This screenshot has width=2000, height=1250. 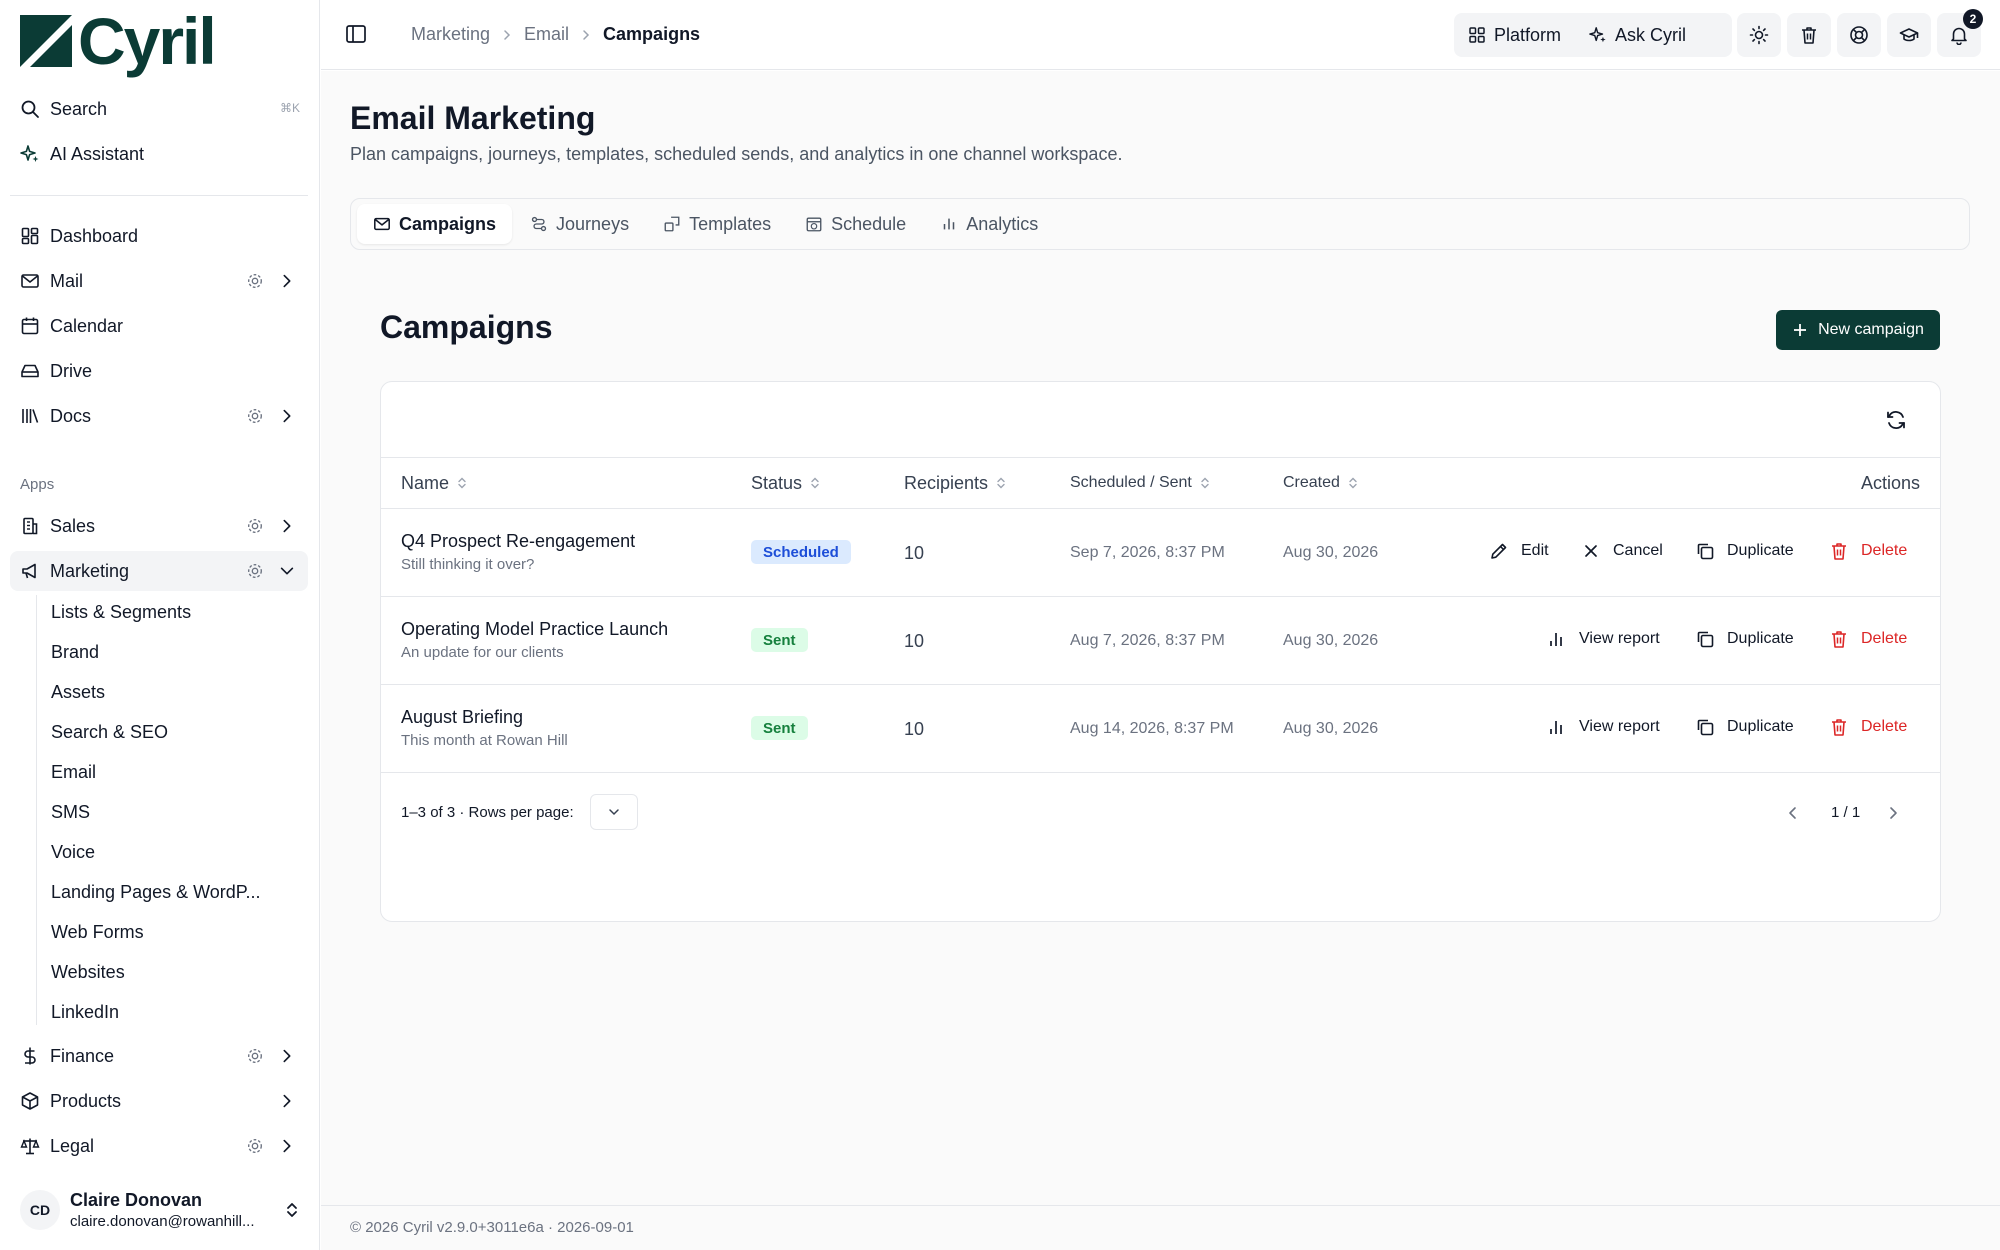 What do you see at coordinates (956, 483) in the screenshot?
I see `column-recipients: Recipients` at bounding box center [956, 483].